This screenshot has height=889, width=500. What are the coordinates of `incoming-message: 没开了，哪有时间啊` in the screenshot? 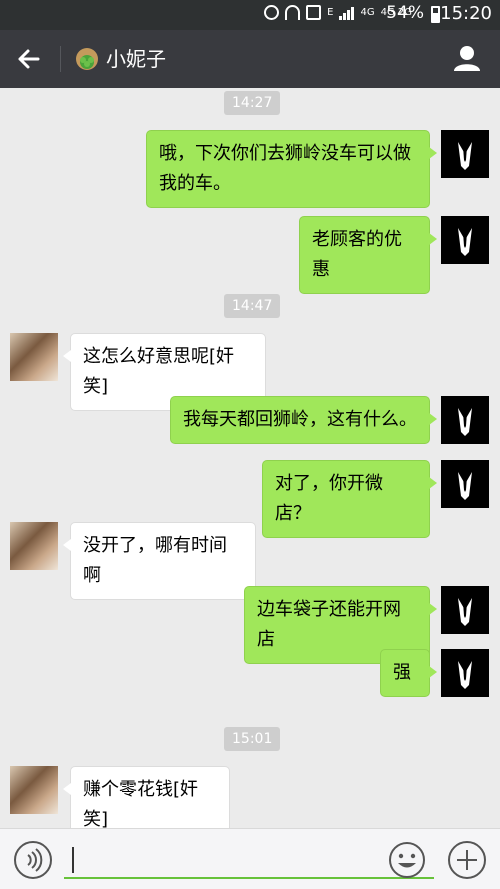 It's located at (159, 561).